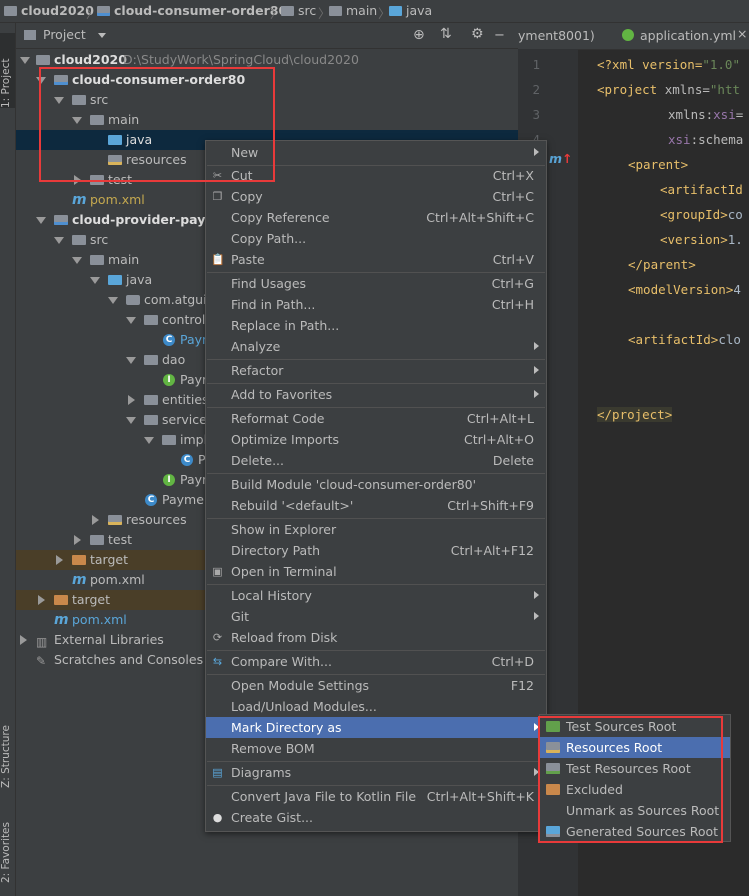 The width and height of the screenshot is (749, 896). Describe the element at coordinates (192, 11) in the screenshot. I see `breadcrumb-item: cloud-consumer-order80` at that location.